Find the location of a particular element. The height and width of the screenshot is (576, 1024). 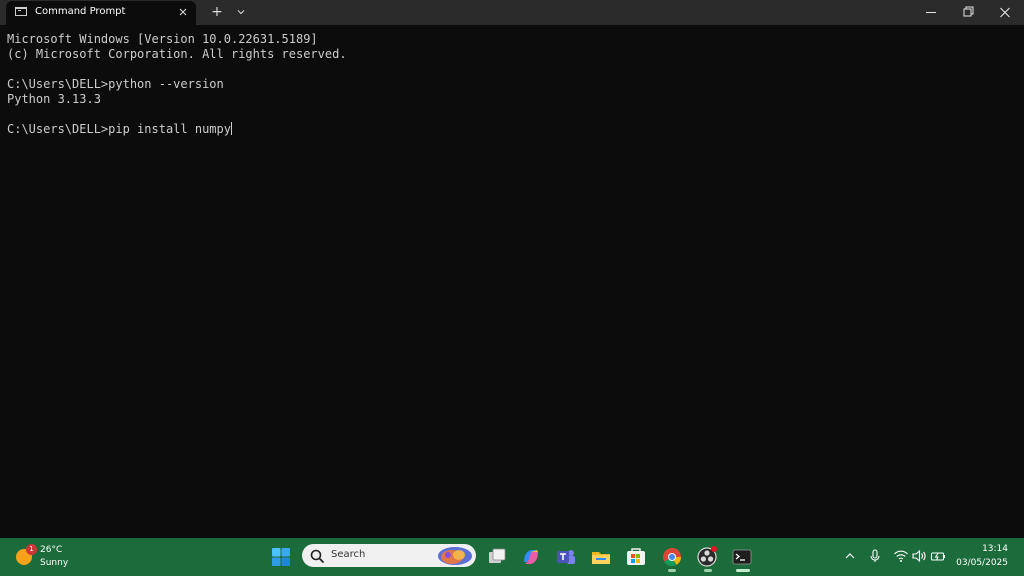

new-tab-button: + is located at coordinates (217, 12).